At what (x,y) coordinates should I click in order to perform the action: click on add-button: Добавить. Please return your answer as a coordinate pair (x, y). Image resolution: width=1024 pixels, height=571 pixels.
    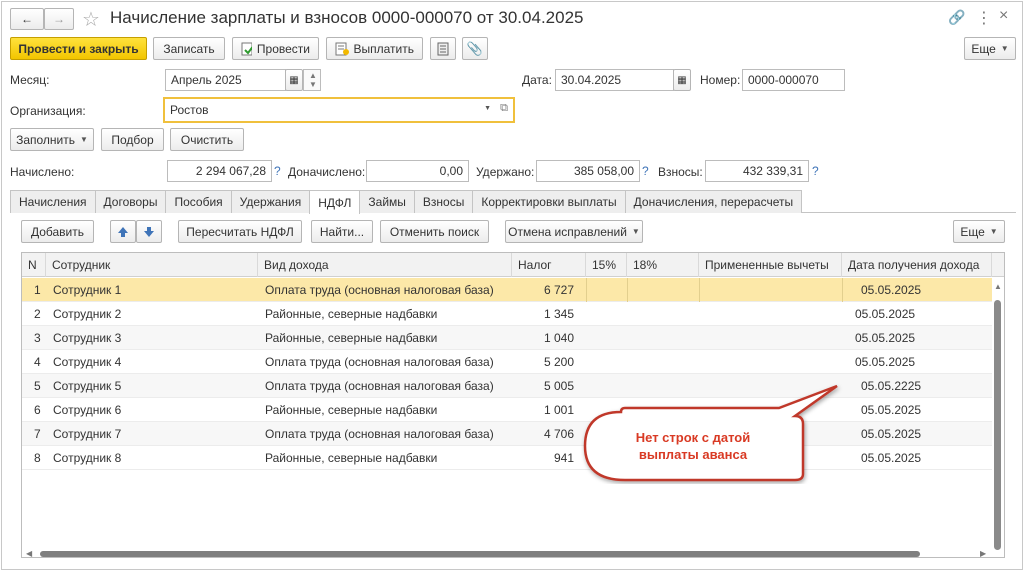
    Looking at the image, I should click on (57, 231).